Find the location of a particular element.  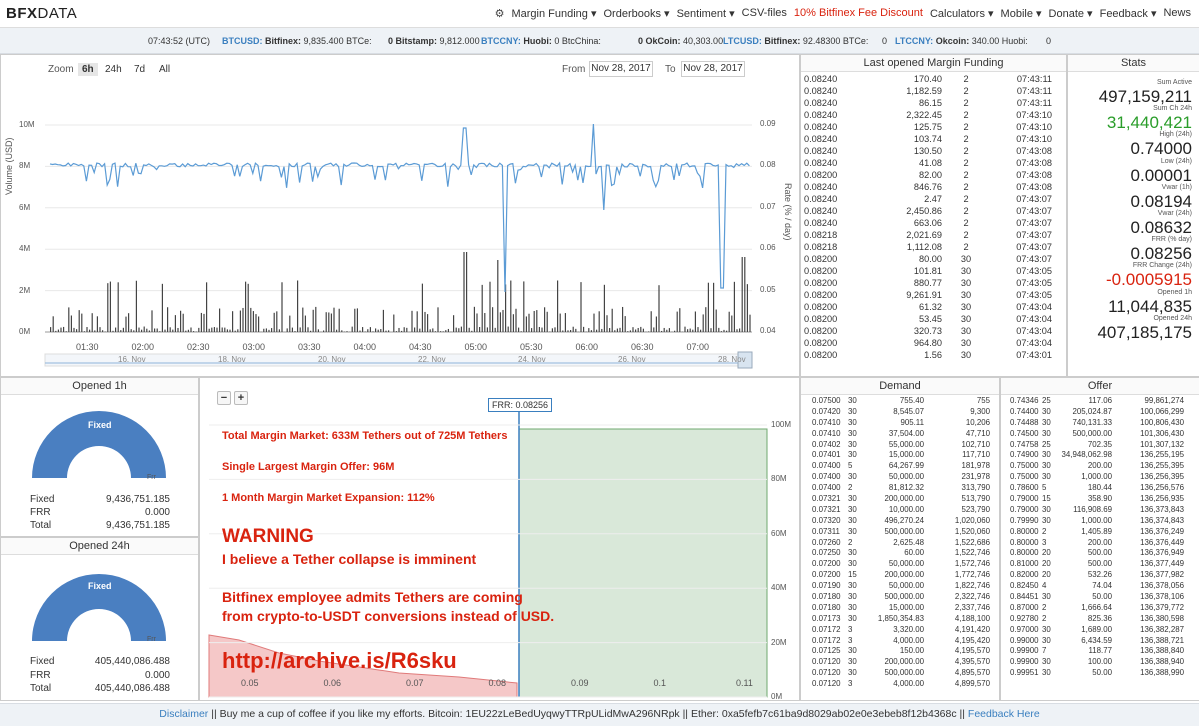

depth-zoom-in-button: + is located at coordinates (241, 398).